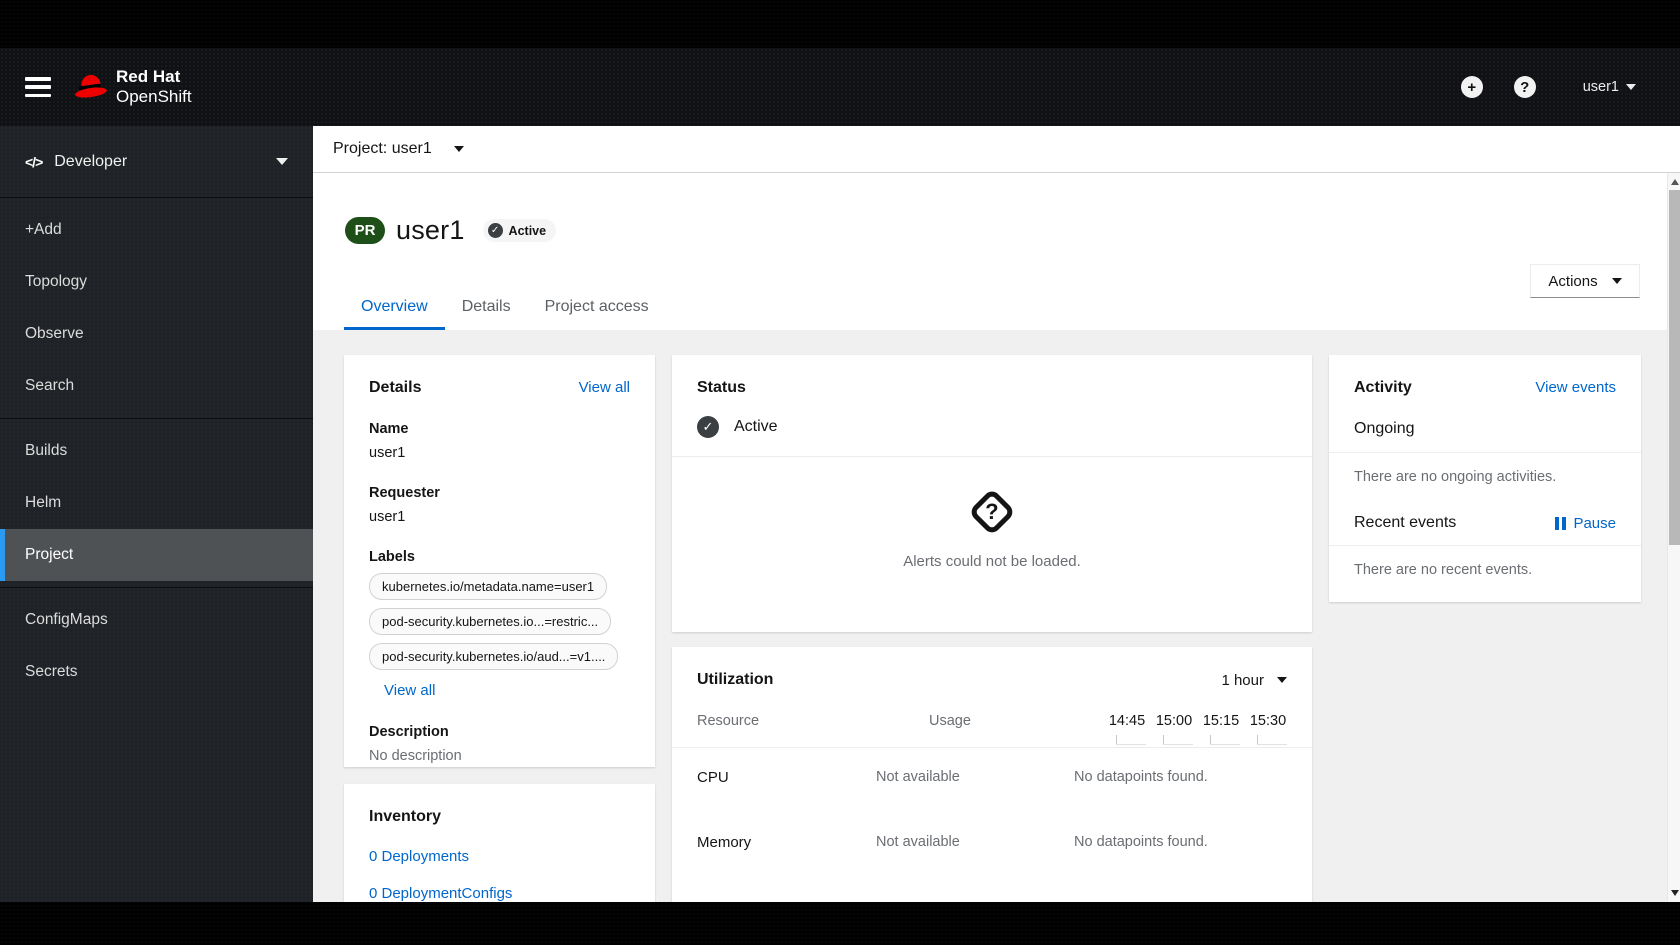 The width and height of the screenshot is (1680, 945). Describe the element at coordinates (1455, 477) in the screenshot. I see `ongoing-empty-message: There are no ongoing activities.` at that location.